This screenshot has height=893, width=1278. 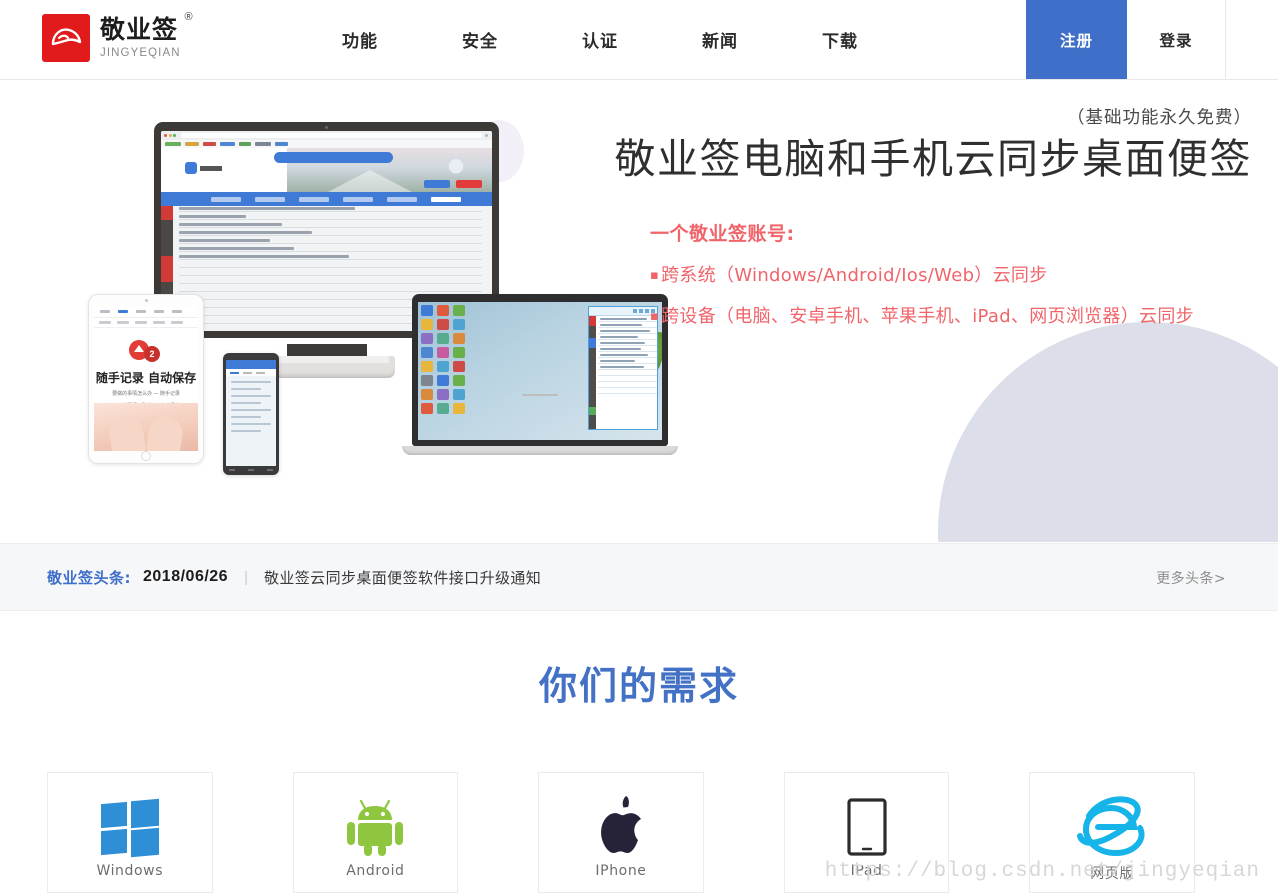 I want to click on news-date: 2018/06/26, so click(x=186, y=576).